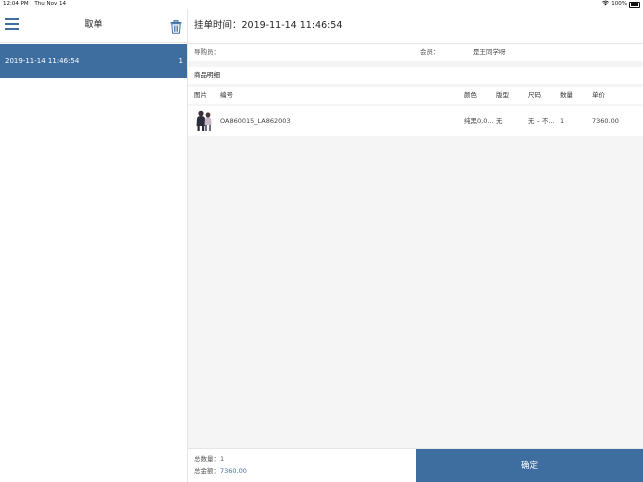 This screenshot has width=643, height=482. What do you see at coordinates (598, 95) in the screenshot?
I see `col-price: 单价` at bounding box center [598, 95].